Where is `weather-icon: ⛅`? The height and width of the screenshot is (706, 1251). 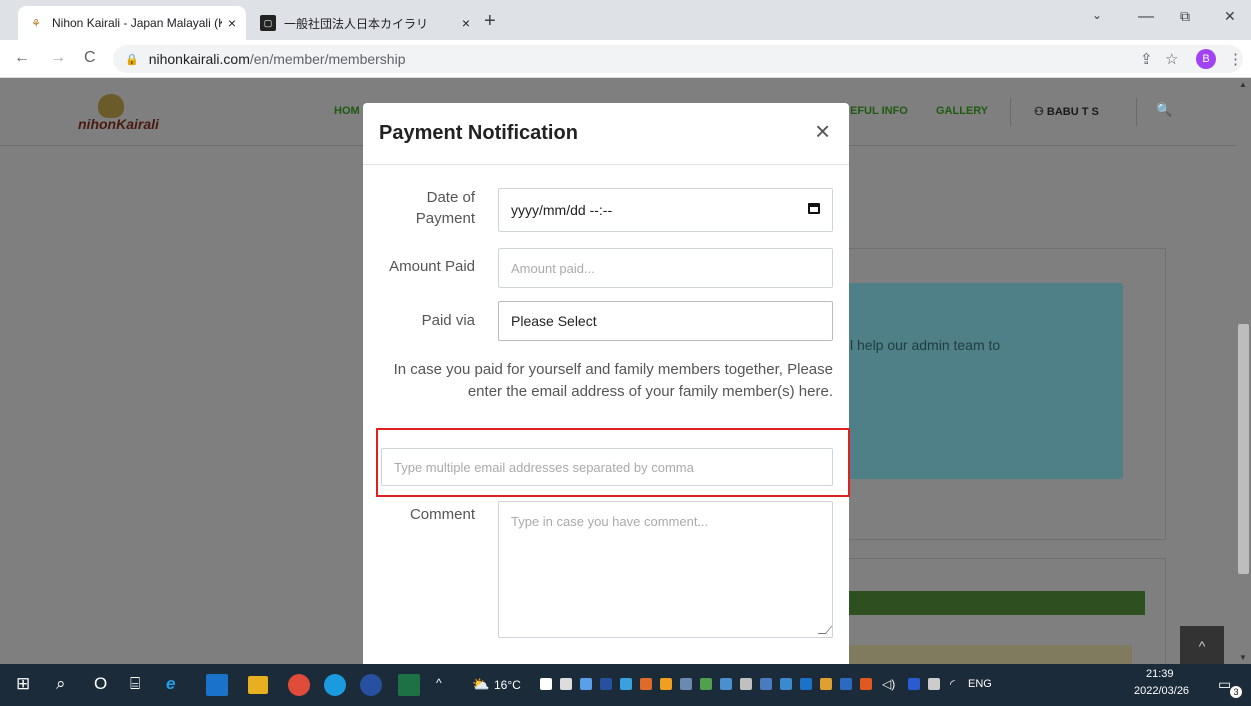
weather-icon: ⛅ is located at coordinates (481, 684).